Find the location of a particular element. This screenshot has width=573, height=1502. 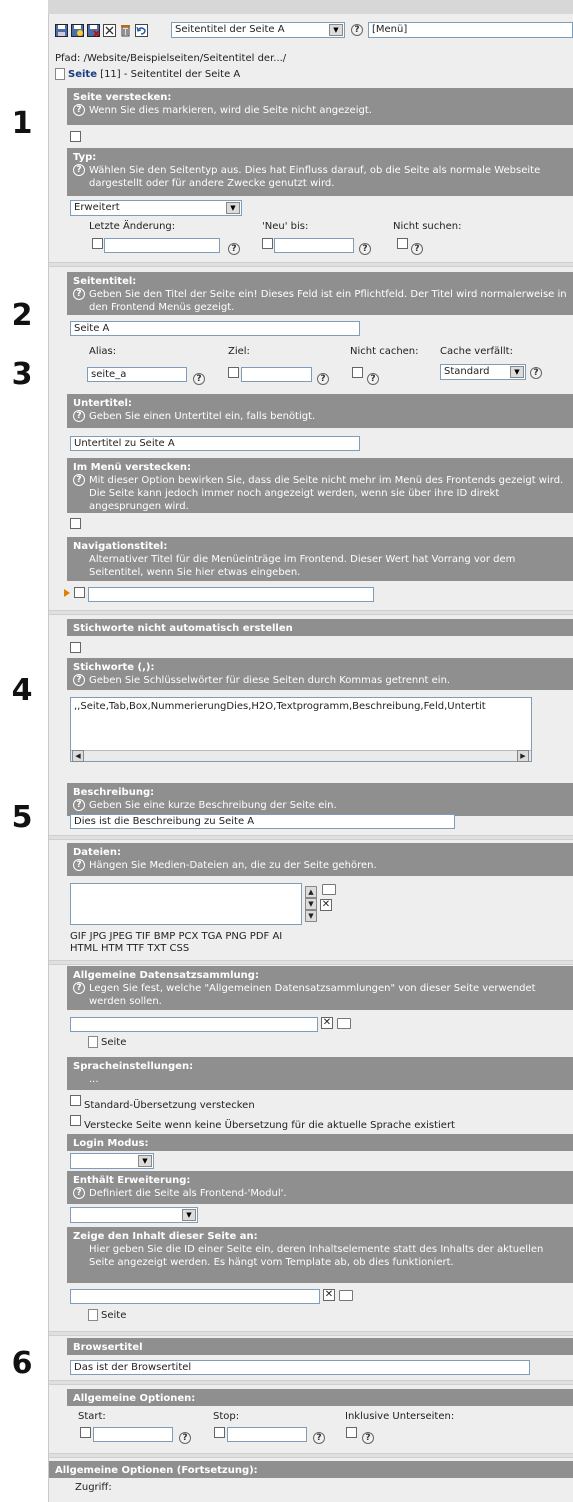

save-view-icon is located at coordinates (77, 30).